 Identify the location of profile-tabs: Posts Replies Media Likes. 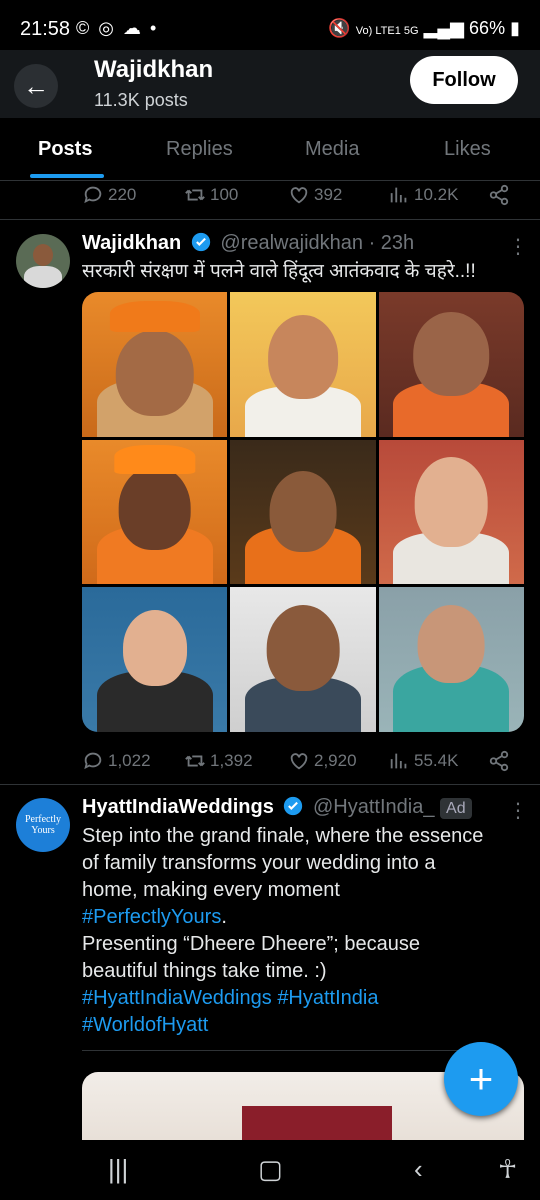
(270, 149).